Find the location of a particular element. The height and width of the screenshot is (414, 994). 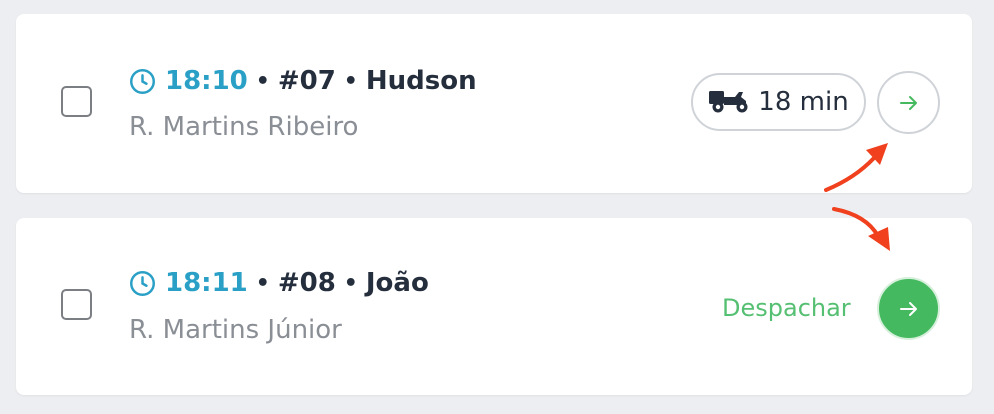

order-time: 18:11 is located at coordinates (206, 283).